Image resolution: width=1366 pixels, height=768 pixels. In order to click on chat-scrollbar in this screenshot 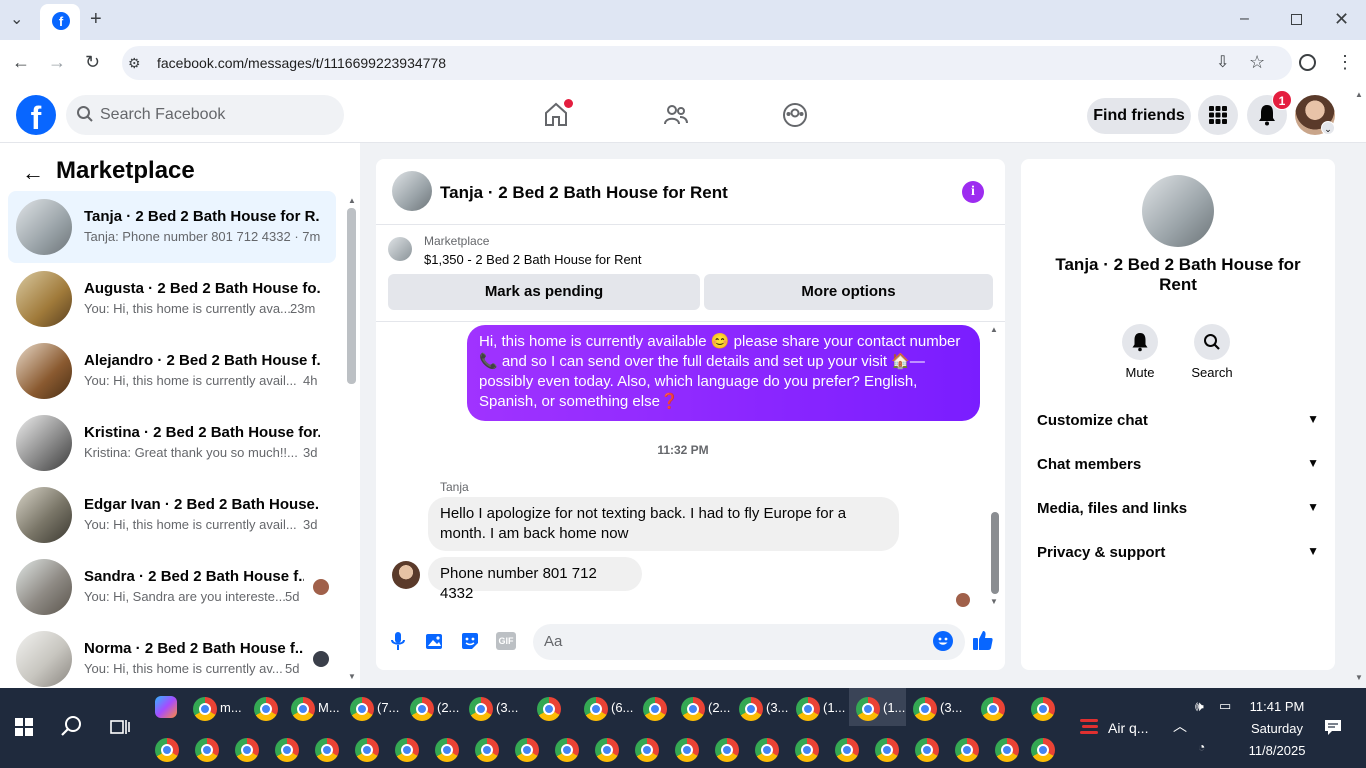, I will do `click(995, 553)`.